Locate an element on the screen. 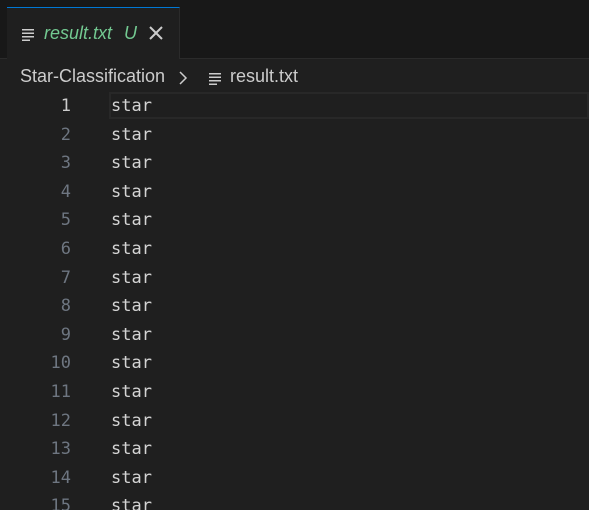 The width and height of the screenshot is (589, 510). line-number: 3 is located at coordinates (65, 163).